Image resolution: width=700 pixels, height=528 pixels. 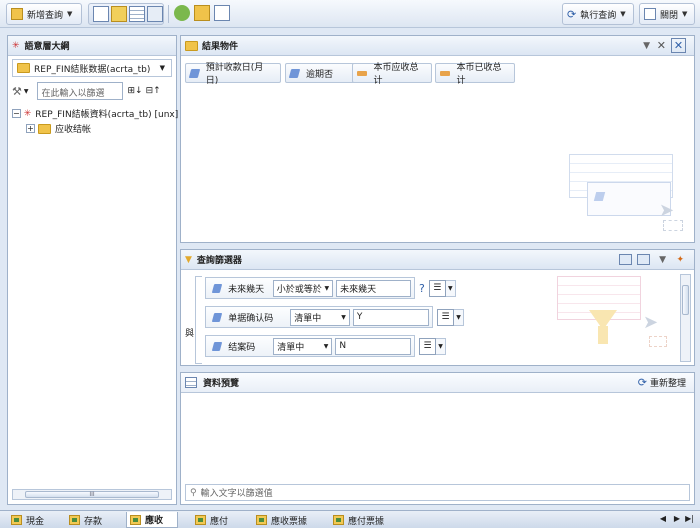 I want to click on filter-row: 未來幾天 小於或等於 ▼ 未來幾天 ? ☰ ▼, so click(x=330, y=288).